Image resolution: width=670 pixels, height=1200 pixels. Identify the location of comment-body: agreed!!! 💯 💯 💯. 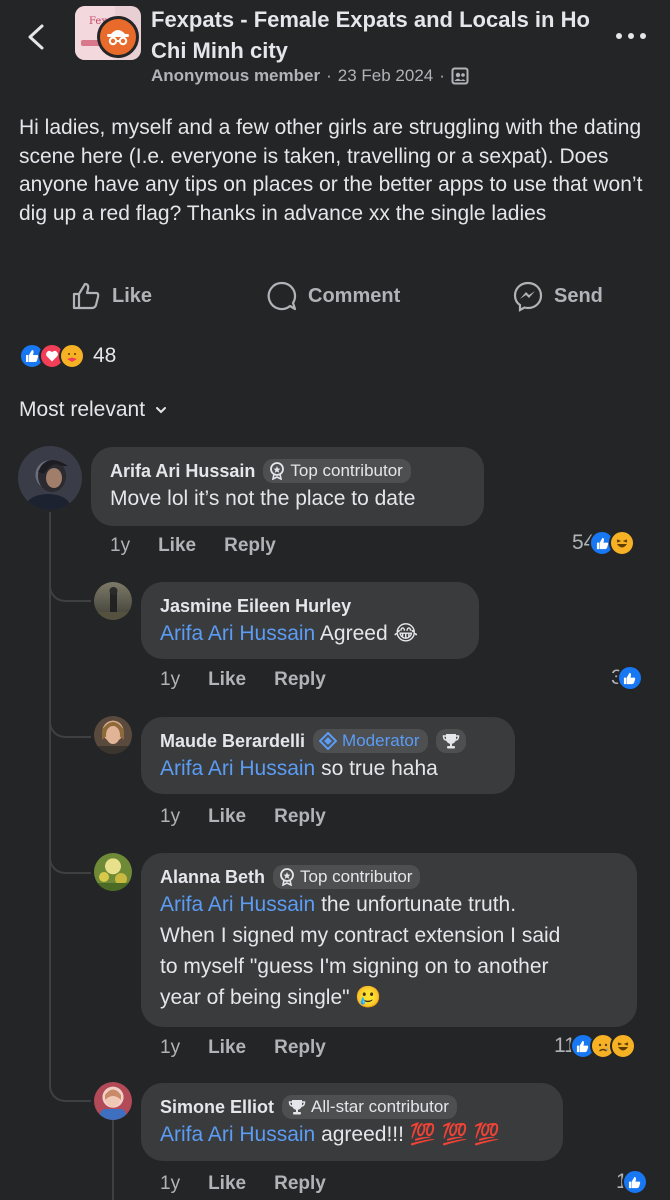
(407, 1134).